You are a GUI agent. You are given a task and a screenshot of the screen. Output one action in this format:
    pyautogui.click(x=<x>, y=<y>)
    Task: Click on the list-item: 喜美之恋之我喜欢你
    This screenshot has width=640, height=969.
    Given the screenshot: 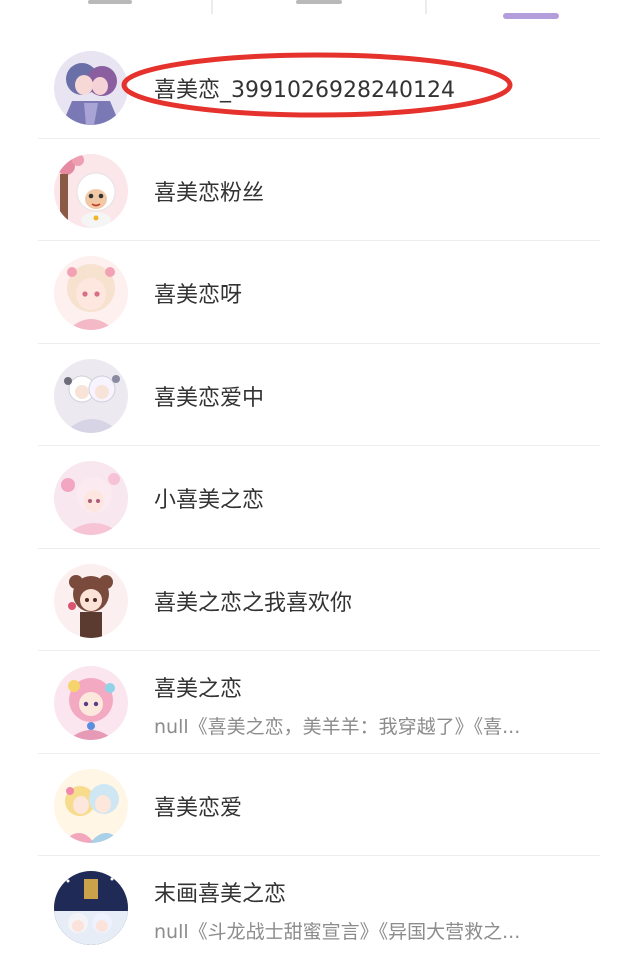 What is the action you would take?
    pyautogui.click(x=320, y=600)
    